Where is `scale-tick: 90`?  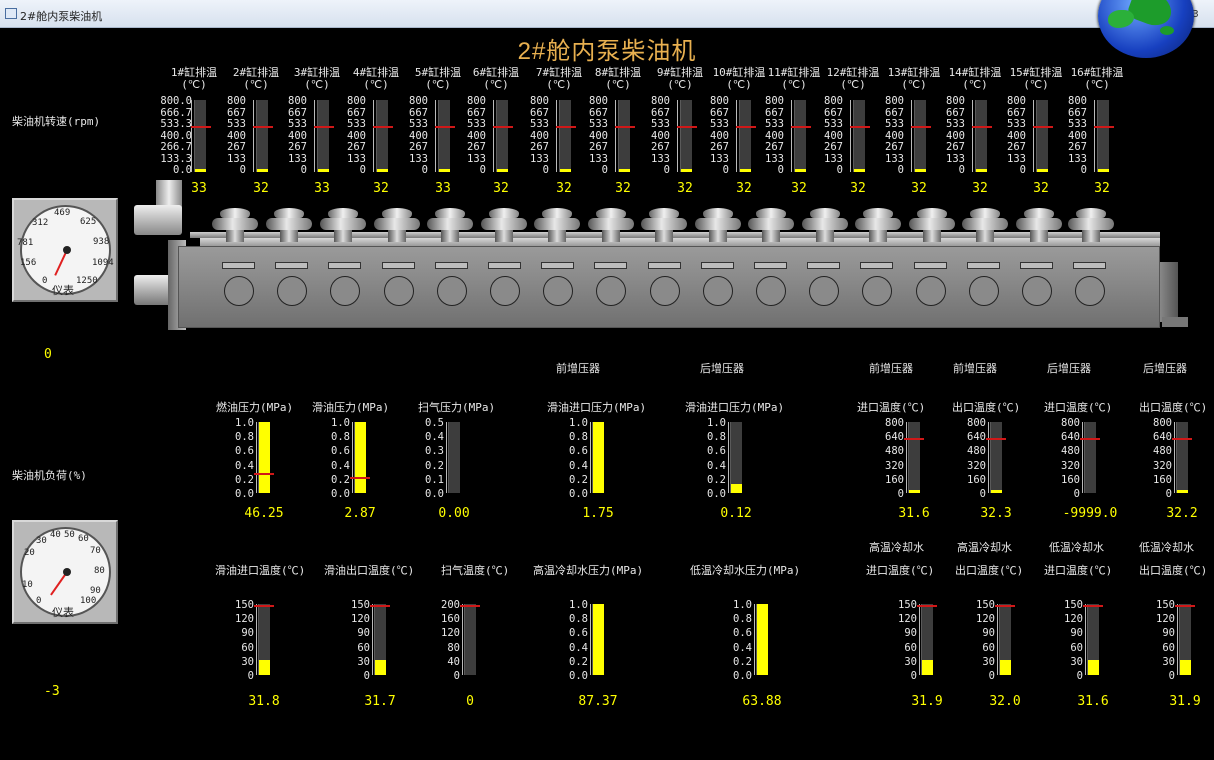 scale-tick: 90 is located at coordinates (1076, 633).